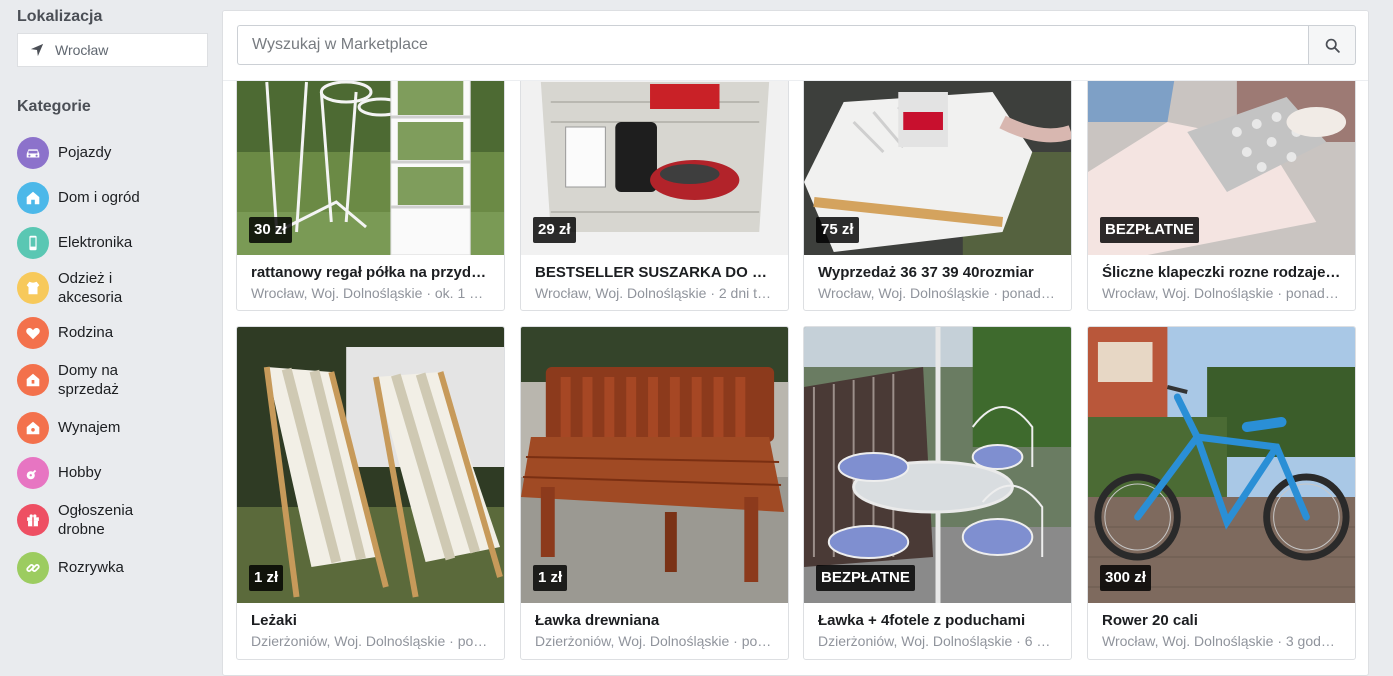 This screenshot has width=1393, height=676. What do you see at coordinates (773, 45) in the screenshot?
I see `search-input` at bounding box center [773, 45].